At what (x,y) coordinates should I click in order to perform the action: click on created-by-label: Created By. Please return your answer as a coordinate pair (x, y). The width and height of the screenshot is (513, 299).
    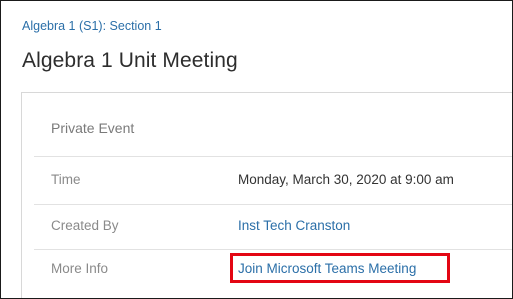
    Looking at the image, I should click on (85, 225).